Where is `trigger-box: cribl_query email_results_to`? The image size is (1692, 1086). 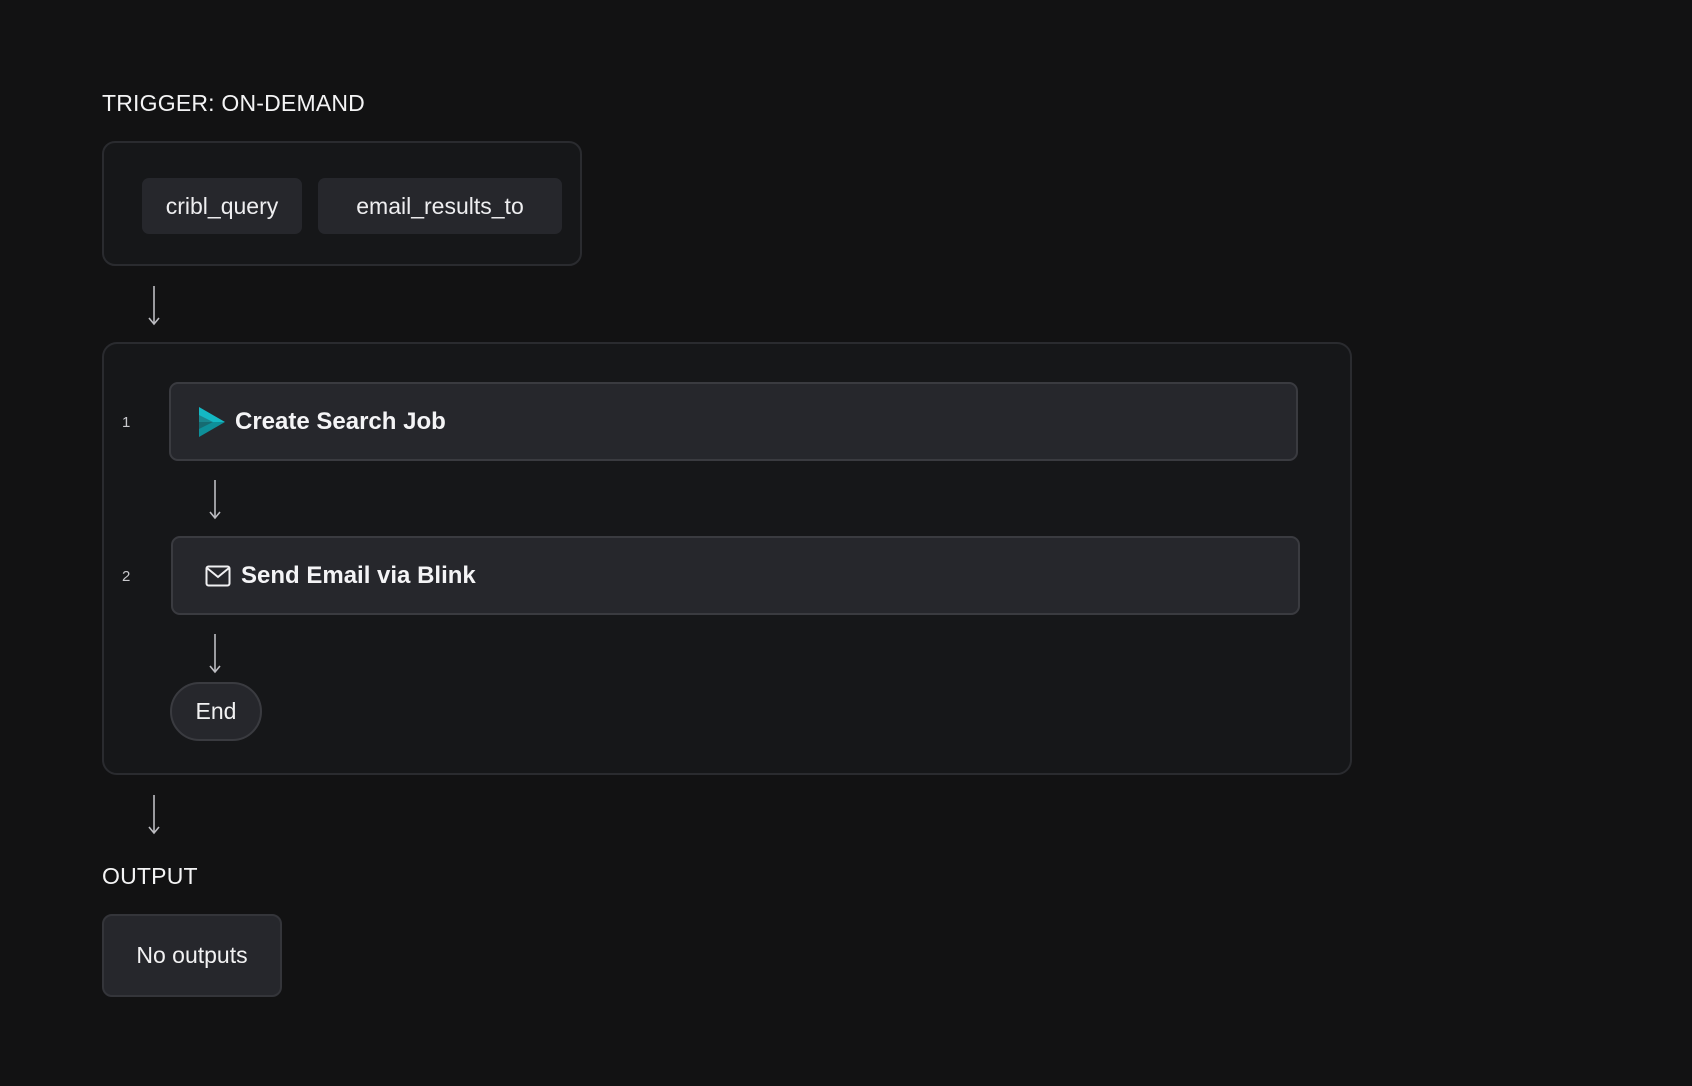 trigger-box: cribl_query email_results_to is located at coordinates (342, 203).